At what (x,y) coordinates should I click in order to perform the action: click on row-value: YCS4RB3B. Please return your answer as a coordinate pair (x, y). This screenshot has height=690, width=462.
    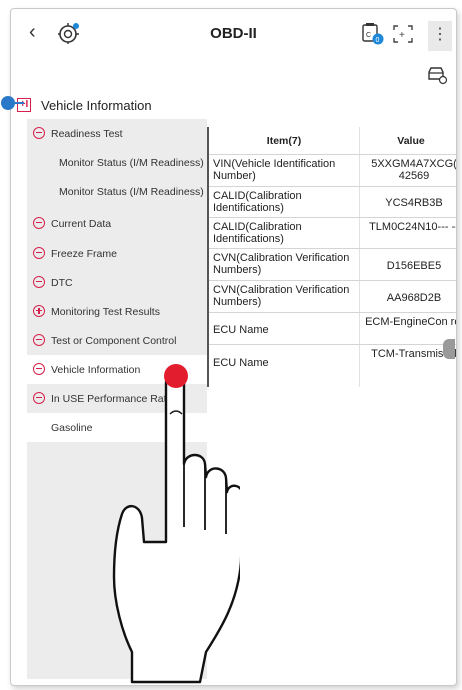
    Looking at the image, I should click on (414, 203).